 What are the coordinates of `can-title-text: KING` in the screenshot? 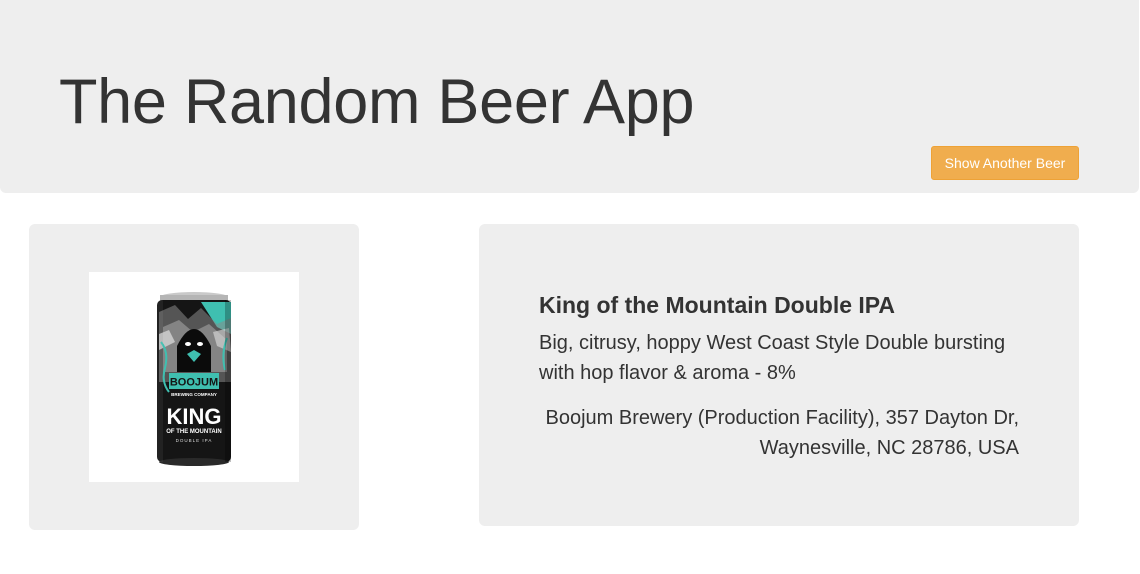 It's located at (194, 416).